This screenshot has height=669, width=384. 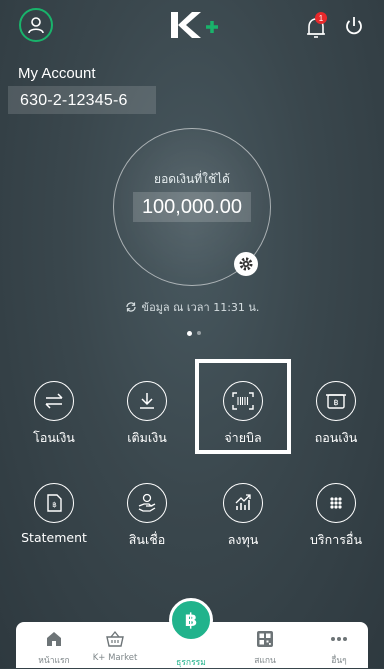 What do you see at coordinates (54, 639) in the screenshot?
I see `home-icon` at bounding box center [54, 639].